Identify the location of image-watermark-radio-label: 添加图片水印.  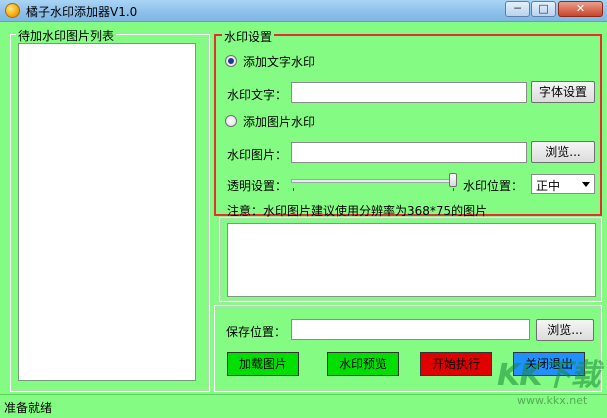
(279, 121).